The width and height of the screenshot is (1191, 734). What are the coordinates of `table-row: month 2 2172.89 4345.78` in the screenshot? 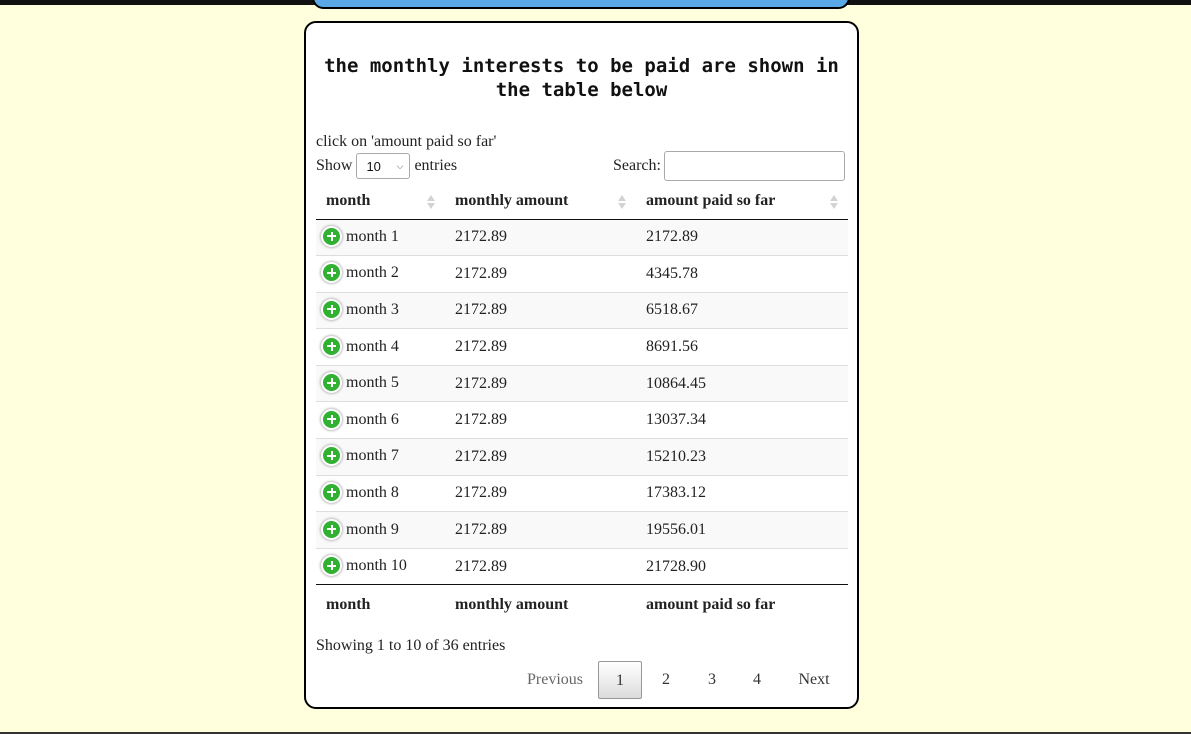 It's located at (582, 274).